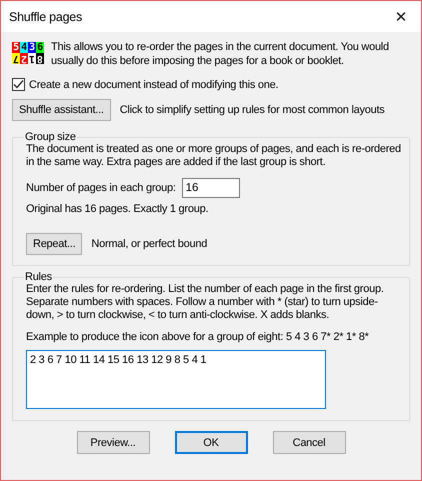  I want to click on page-number-tile: 3, so click(32, 47).